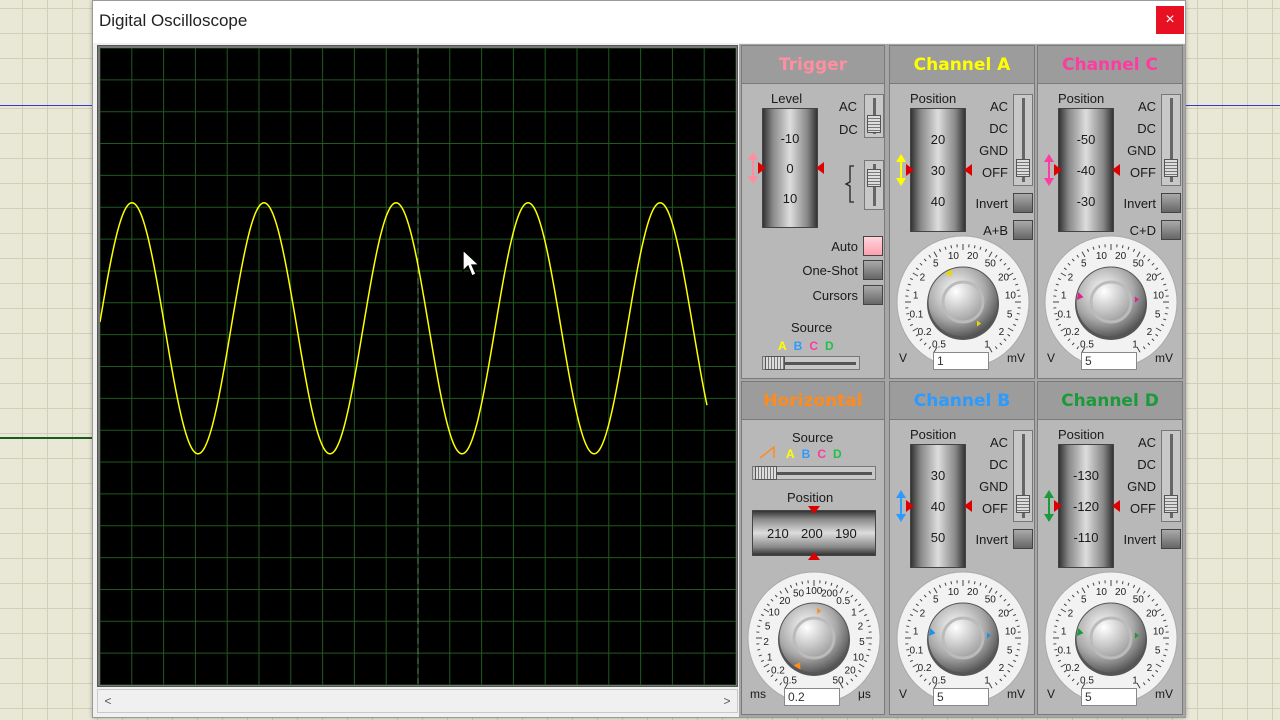 This screenshot has width=1280, height=720. I want to click on channel-c-coupling-slider, so click(1171, 140).